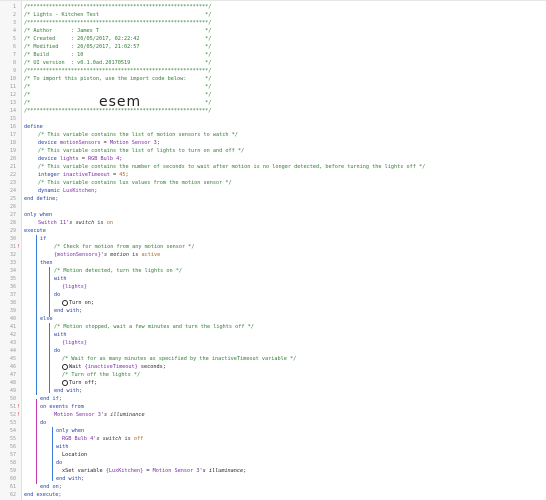 The height and width of the screenshot is (500, 546). What do you see at coordinates (12, 239) in the screenshot?
I see `line-number: 30` at bounding box center [12, 239].